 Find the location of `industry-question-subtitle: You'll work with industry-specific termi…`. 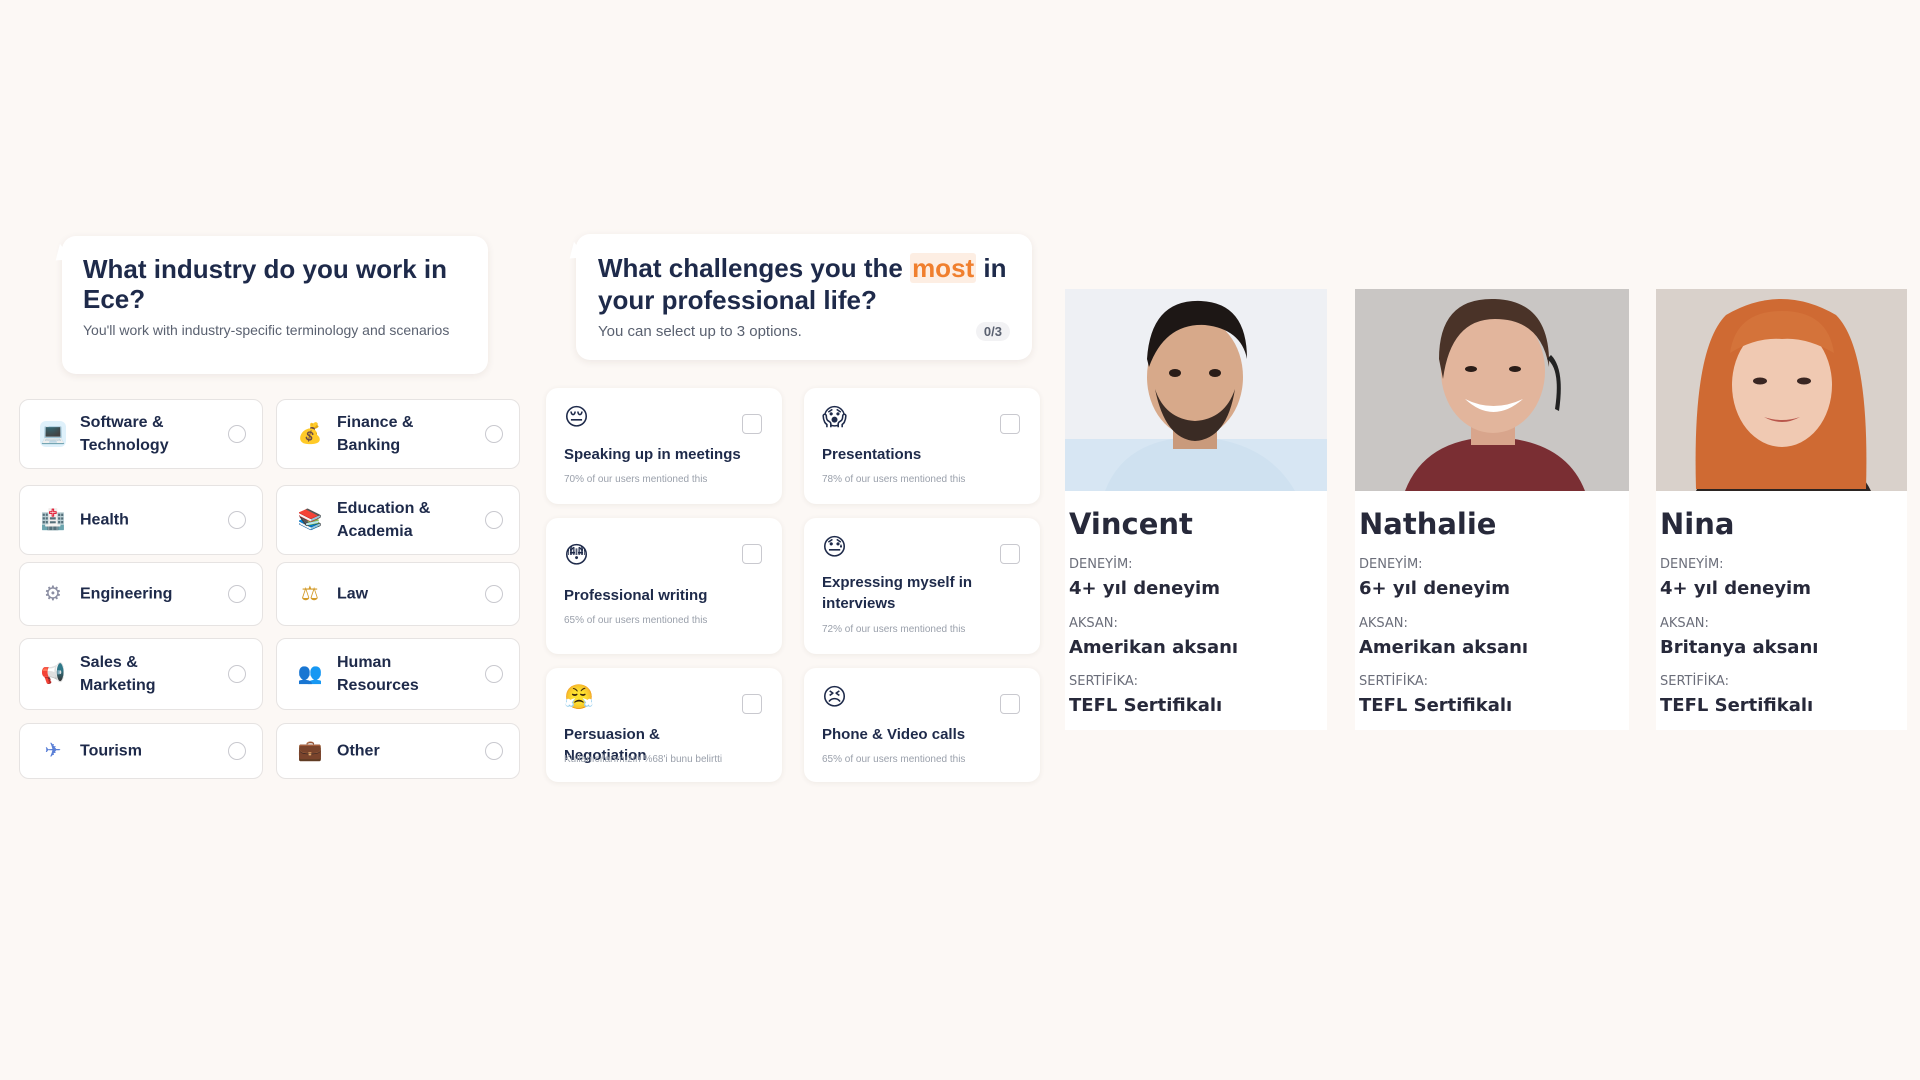

industry-question-subtitle: You'll work with industry-specific termi… is located at coordinates (266, 330).